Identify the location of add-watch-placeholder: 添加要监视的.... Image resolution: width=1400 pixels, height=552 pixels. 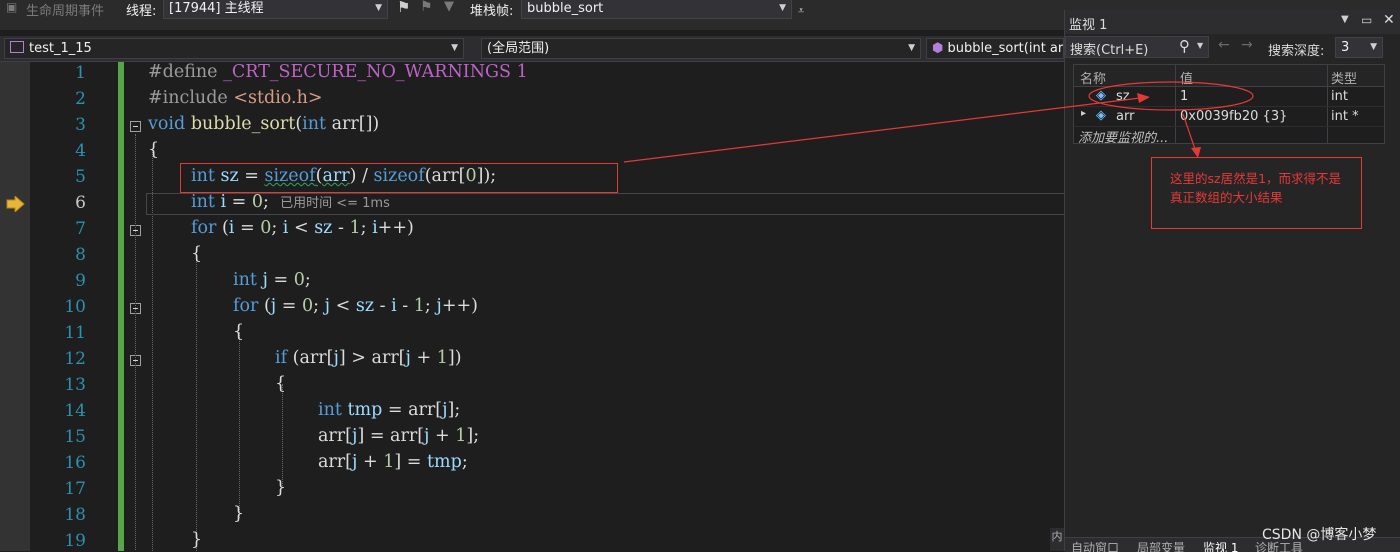
(1123, 138).